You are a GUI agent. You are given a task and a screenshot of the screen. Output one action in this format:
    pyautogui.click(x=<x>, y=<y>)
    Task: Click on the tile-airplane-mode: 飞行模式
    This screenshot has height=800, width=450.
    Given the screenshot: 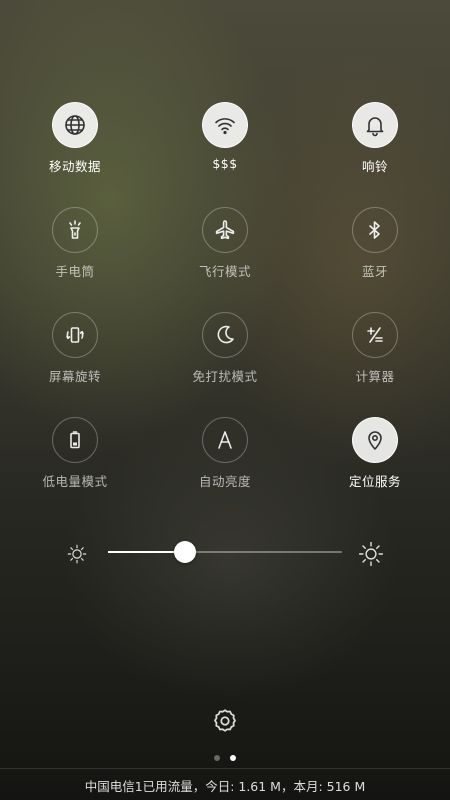 What is the action you would take?
    pyautogui.click(x=225, y=255)
    